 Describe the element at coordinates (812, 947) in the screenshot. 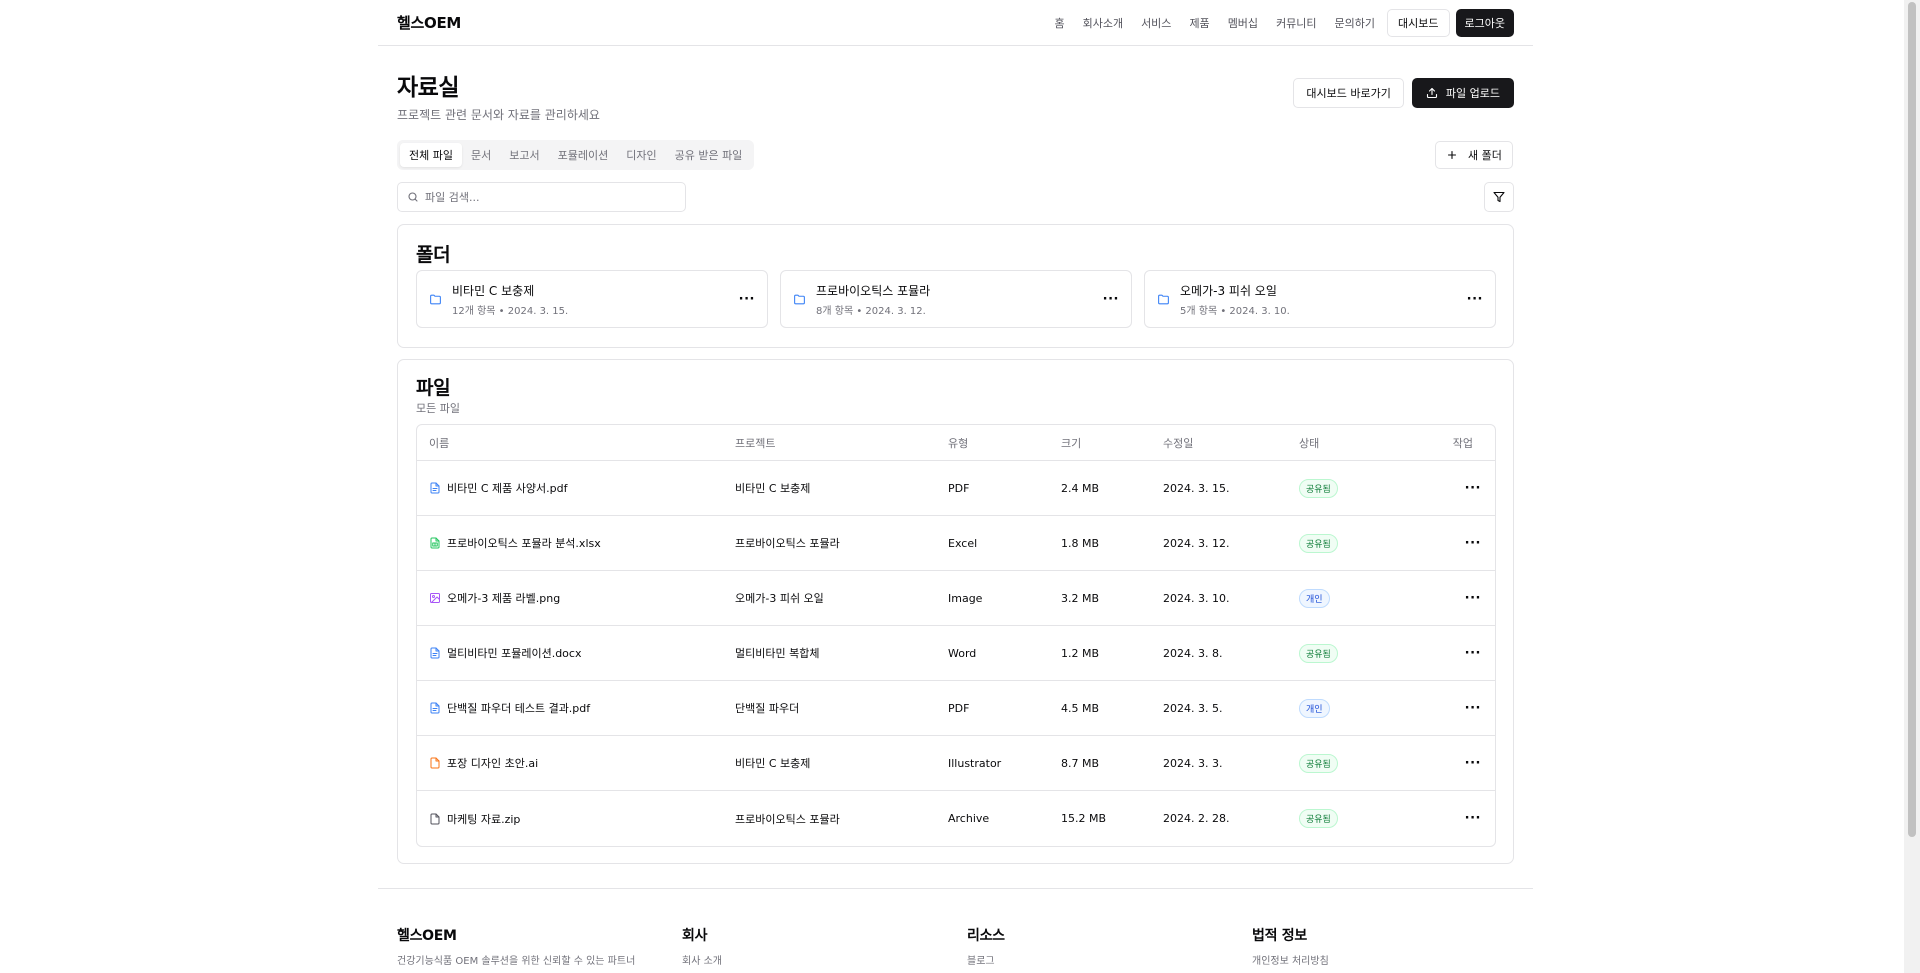

I see `footer-company: 회사 회사 소개` at that location.